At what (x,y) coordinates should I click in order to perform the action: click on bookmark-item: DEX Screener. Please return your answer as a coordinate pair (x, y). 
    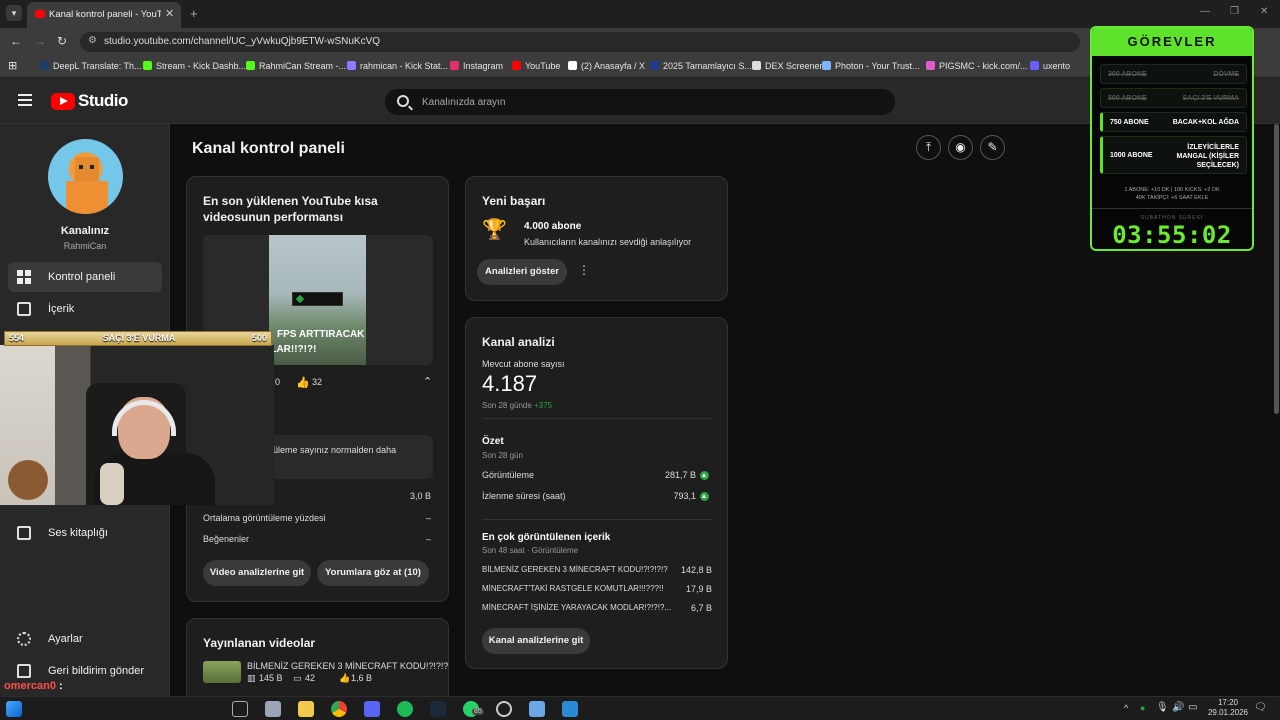
    Looking at the image, I should click on (787, 66).